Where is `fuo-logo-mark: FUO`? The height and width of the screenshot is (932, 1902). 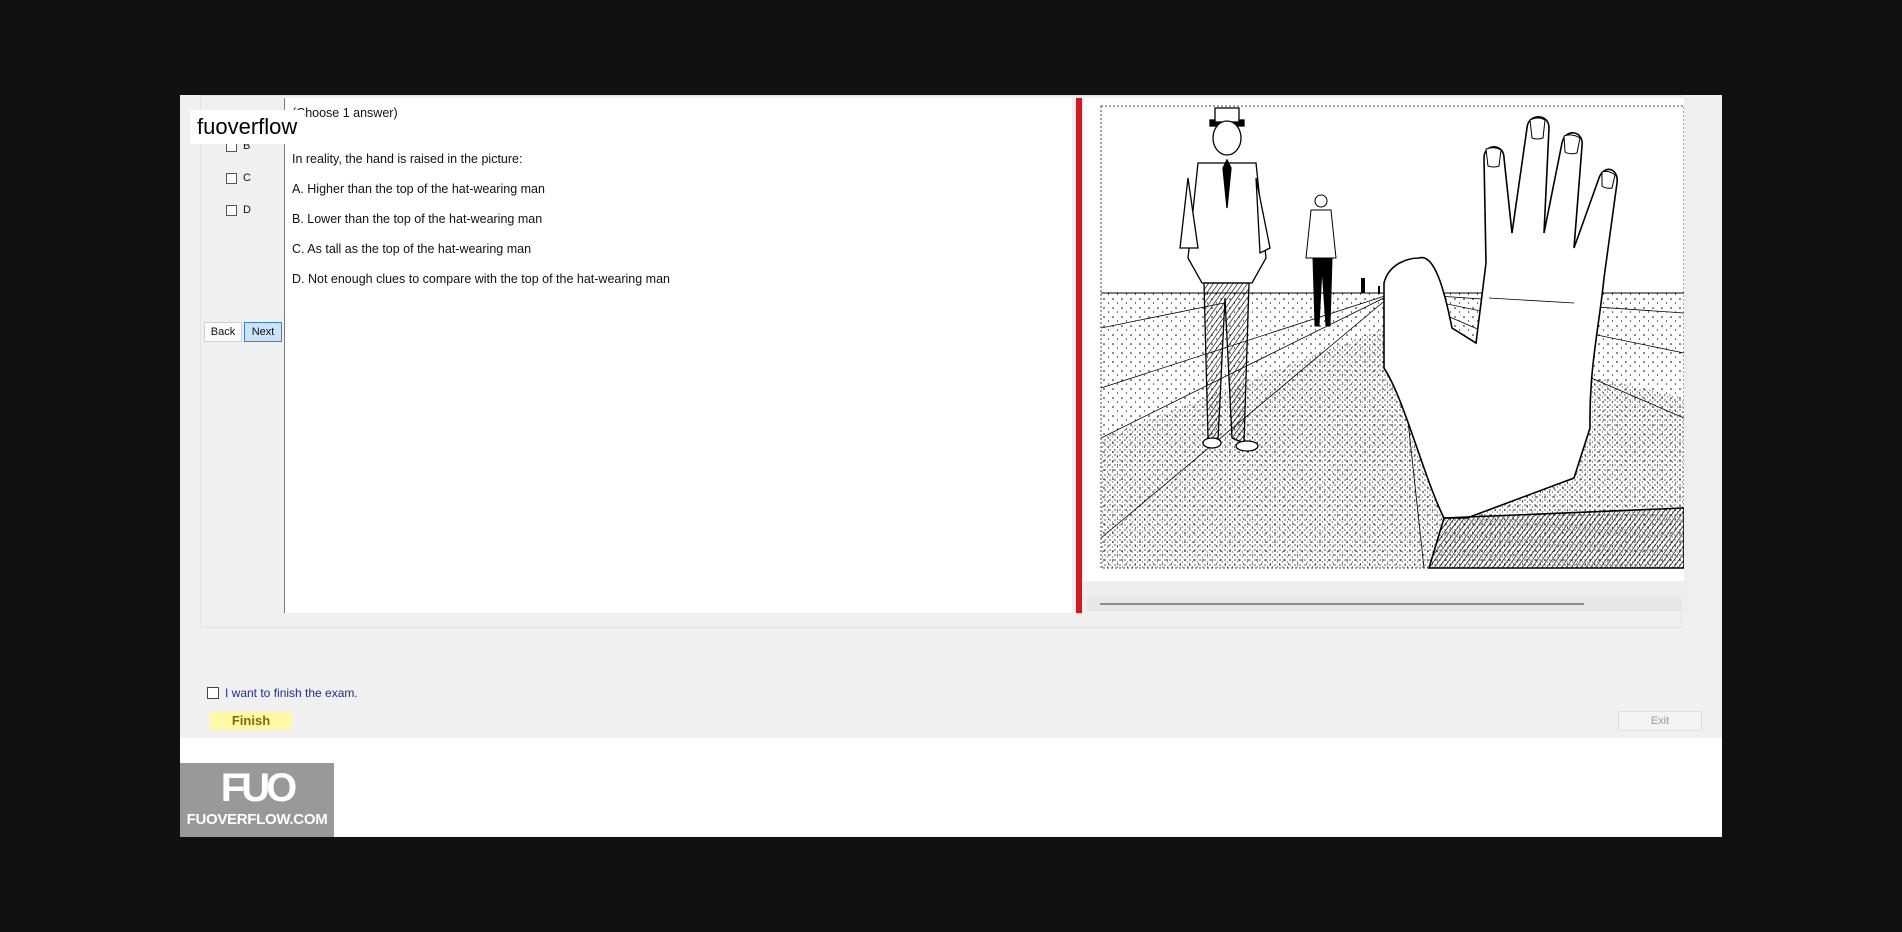 fuo-logo-mark: FUO is located at coordinates (258, 788).